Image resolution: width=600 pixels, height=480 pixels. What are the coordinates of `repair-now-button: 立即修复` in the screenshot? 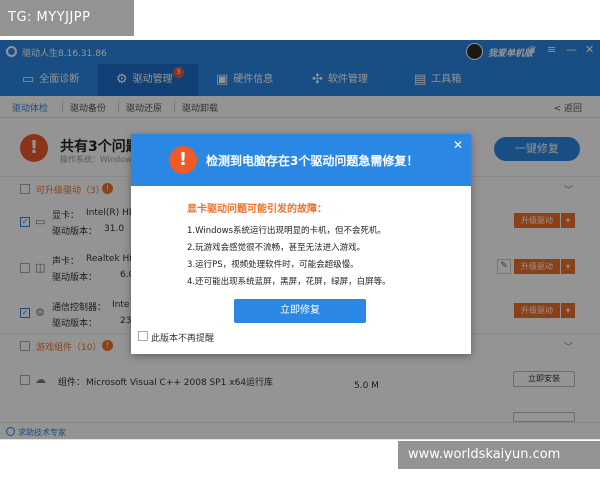 It's located at (300, 311).